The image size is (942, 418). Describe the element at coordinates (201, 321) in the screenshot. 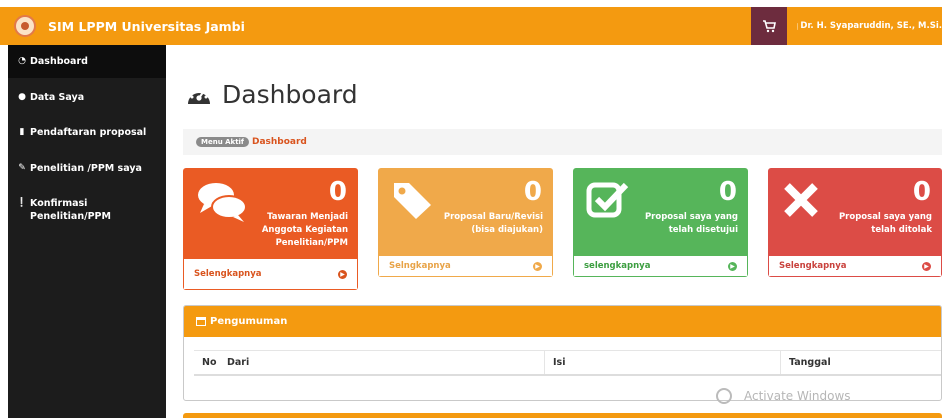

I see `calendar-icon` at that location.